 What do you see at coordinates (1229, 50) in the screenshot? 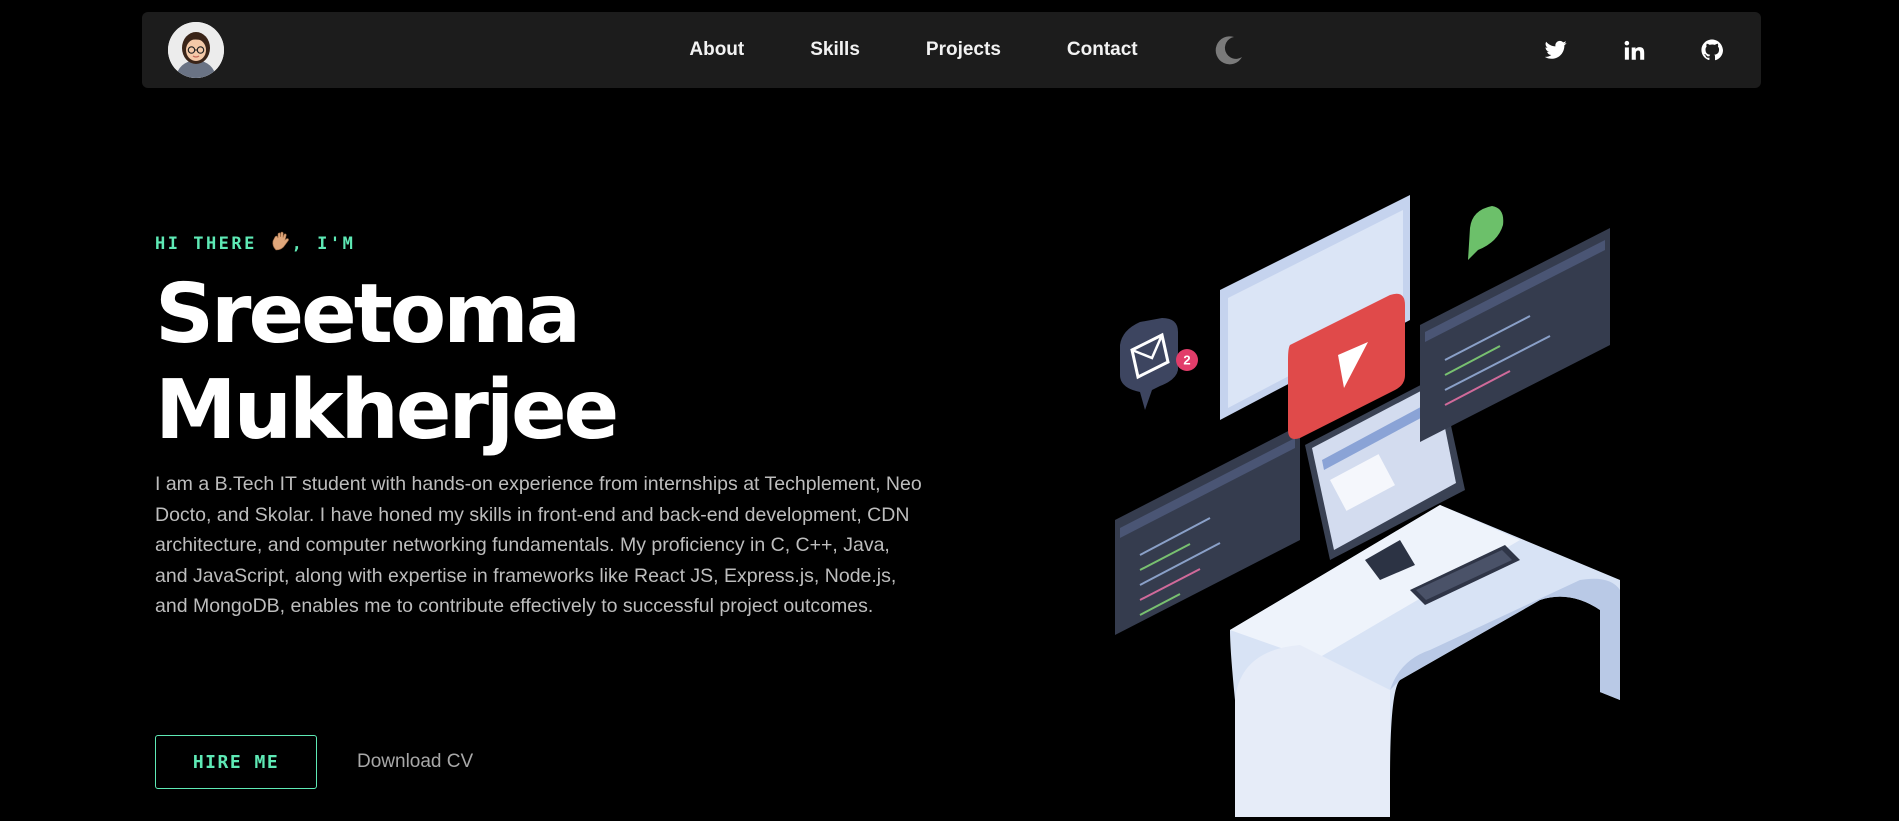
I see `moon-icon` at bounding box center [1229, 50].